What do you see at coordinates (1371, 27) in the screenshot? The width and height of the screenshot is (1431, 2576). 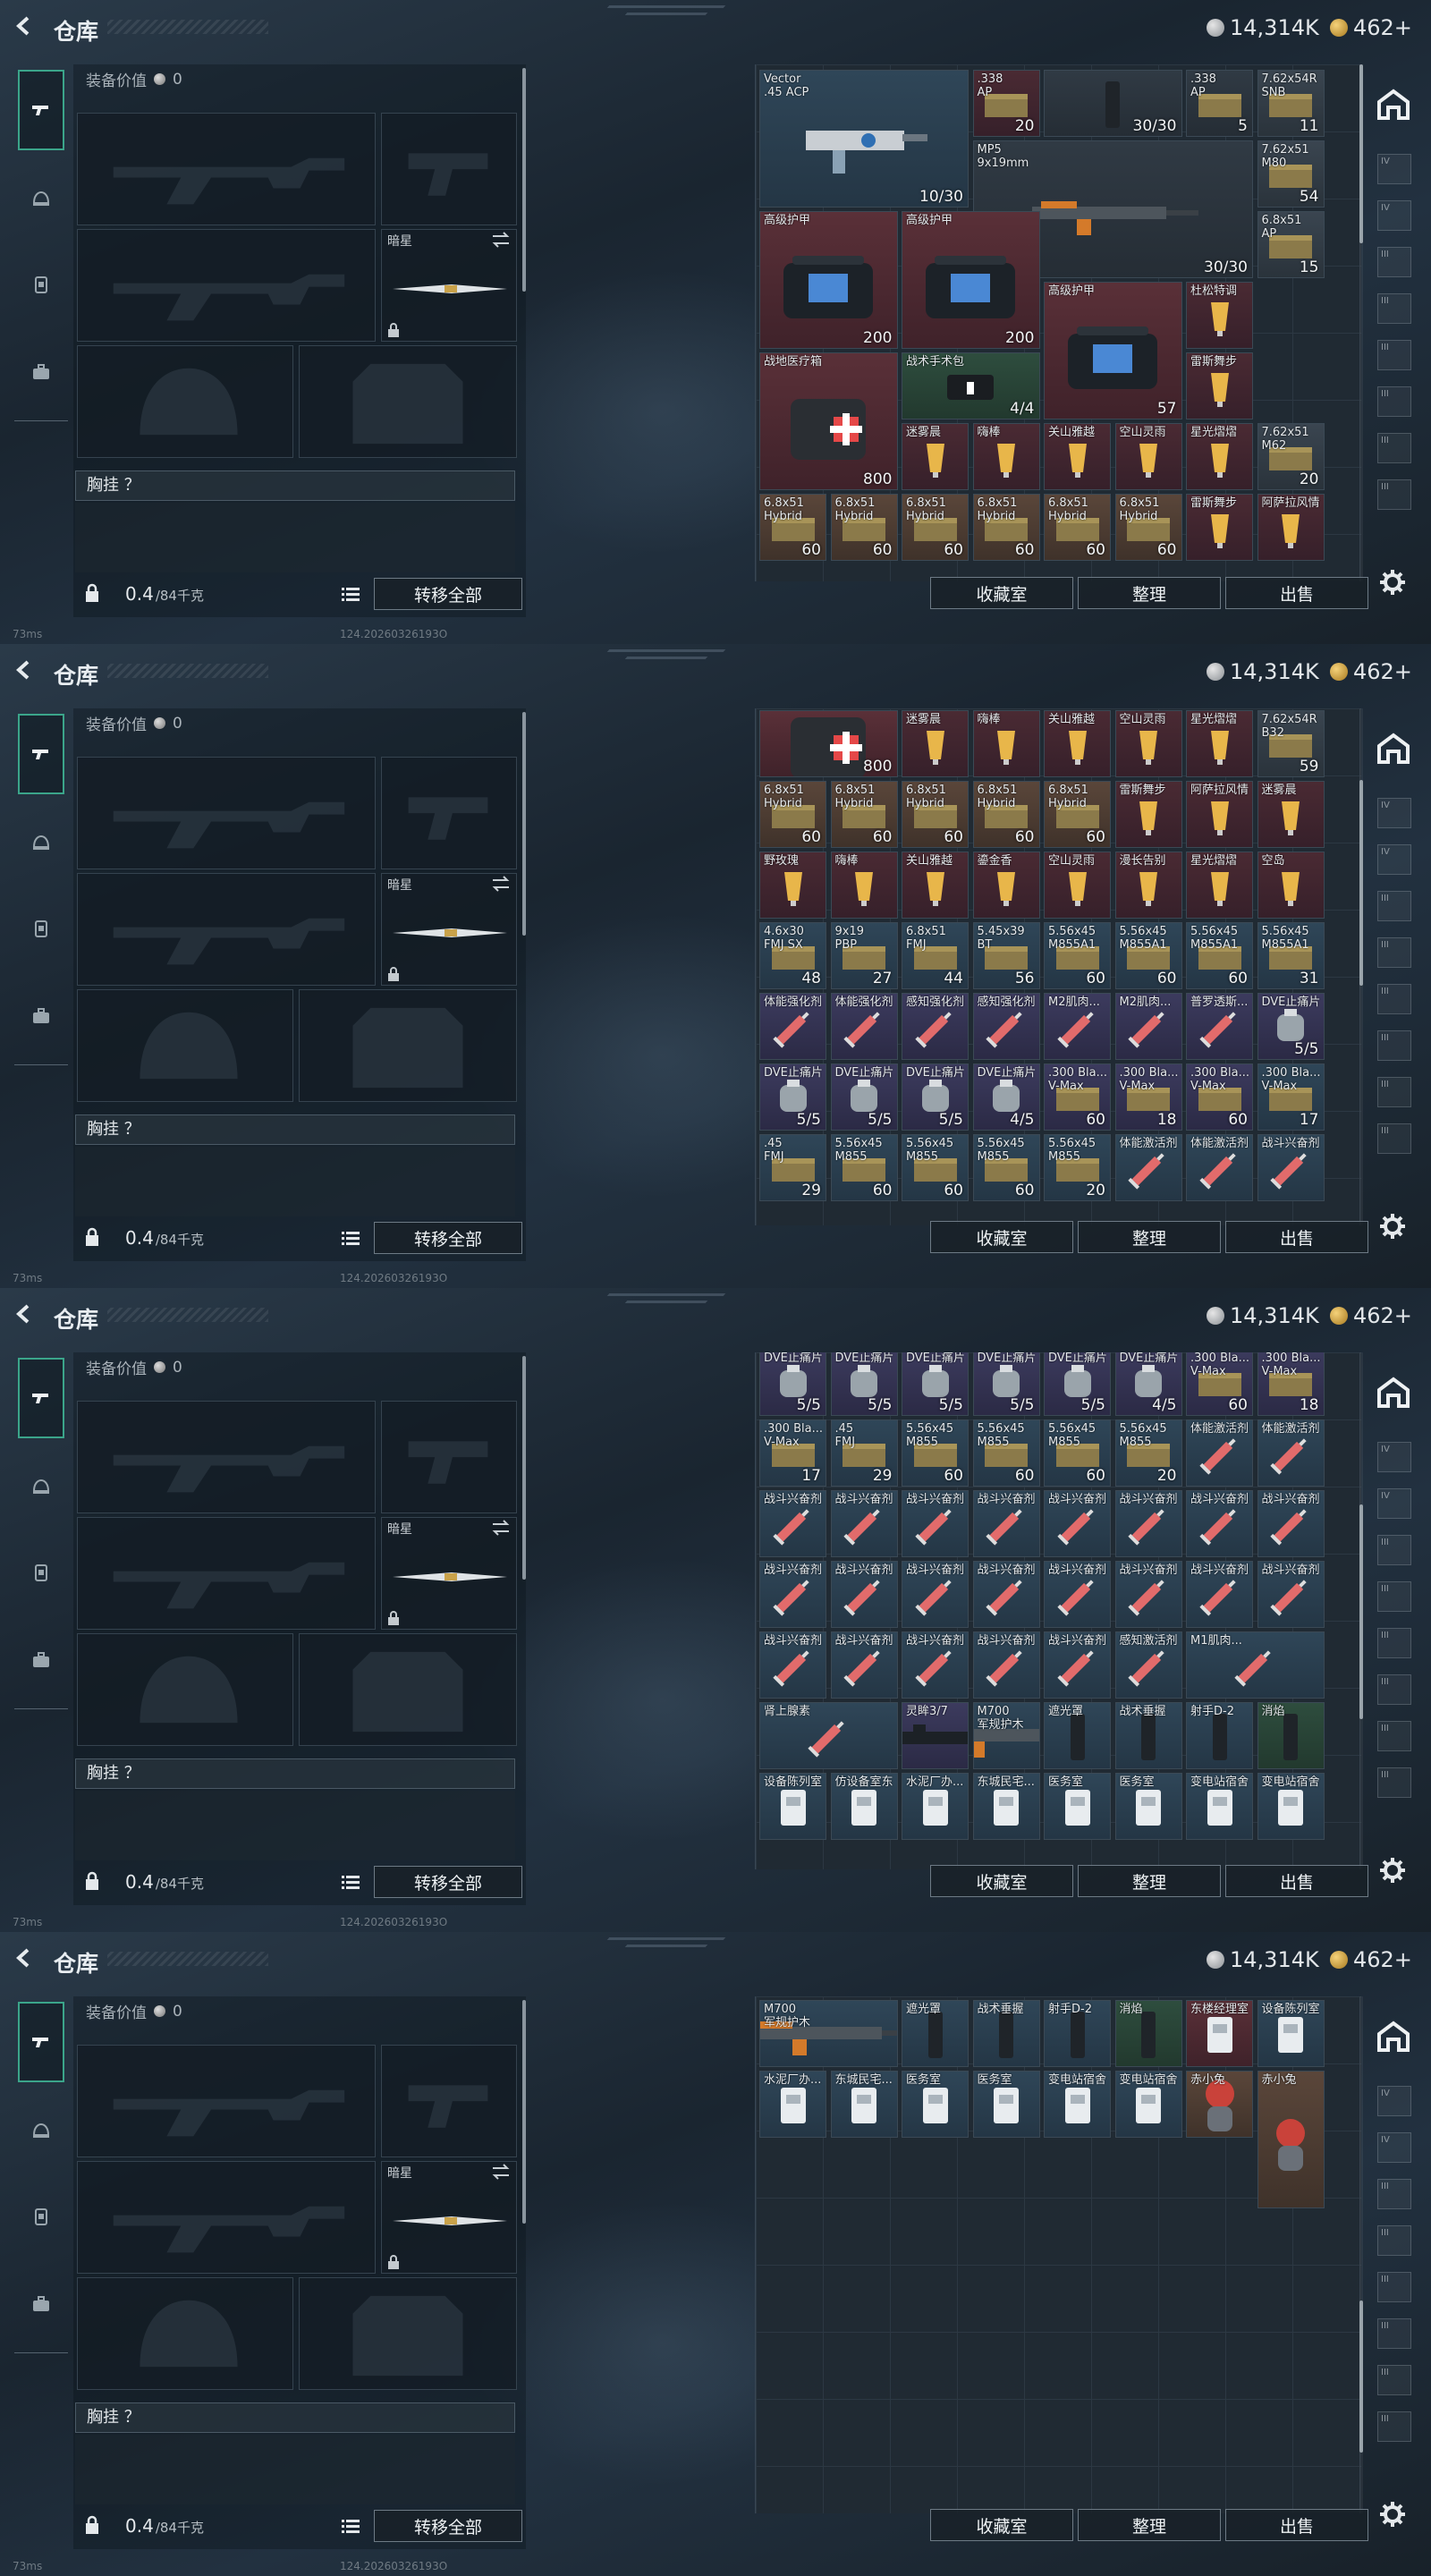 I see `gold-currency: 462+` at bounding box center [1371, 27].